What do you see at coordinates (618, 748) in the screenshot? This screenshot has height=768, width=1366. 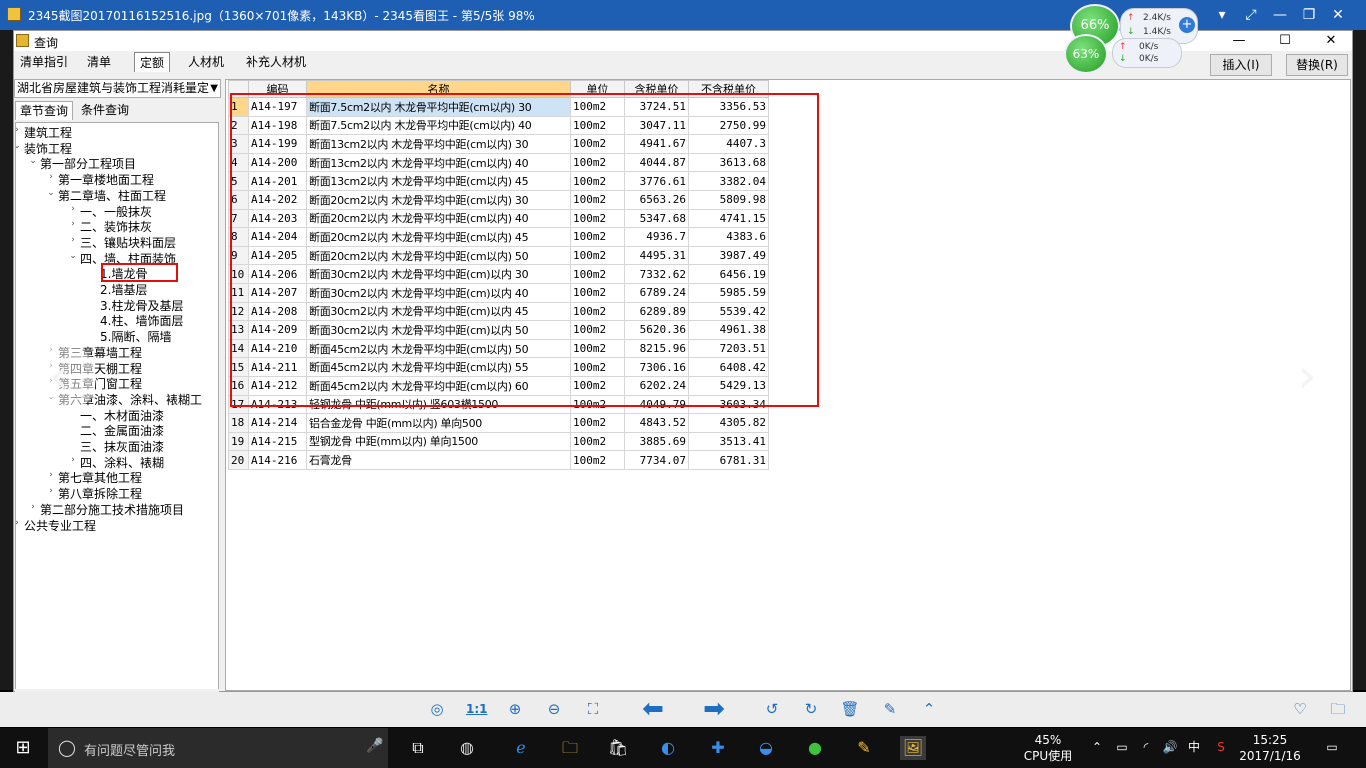 I see `store-icon: 🛍` at bounding box center [618, 748].